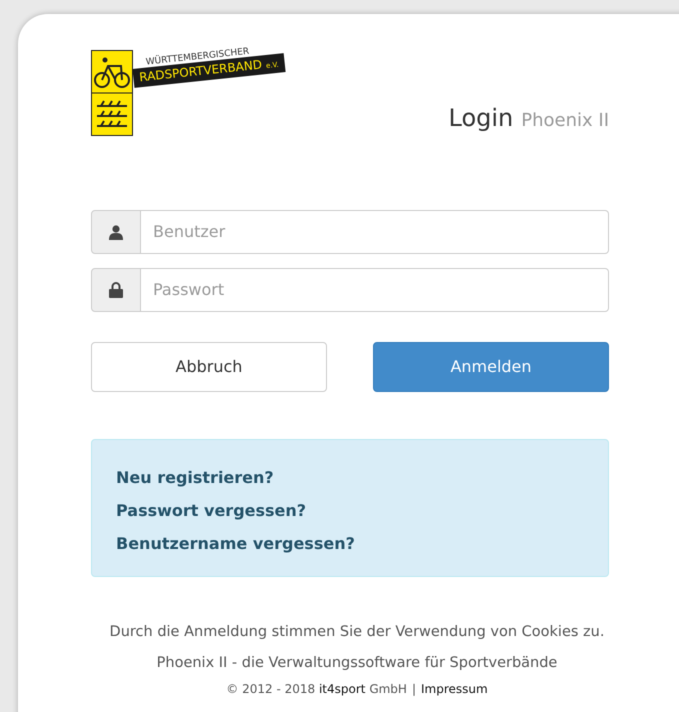 The height and width of the screenshot is (712, 679). I want to click on cancel-button: Abbruch, so click(209, 367).